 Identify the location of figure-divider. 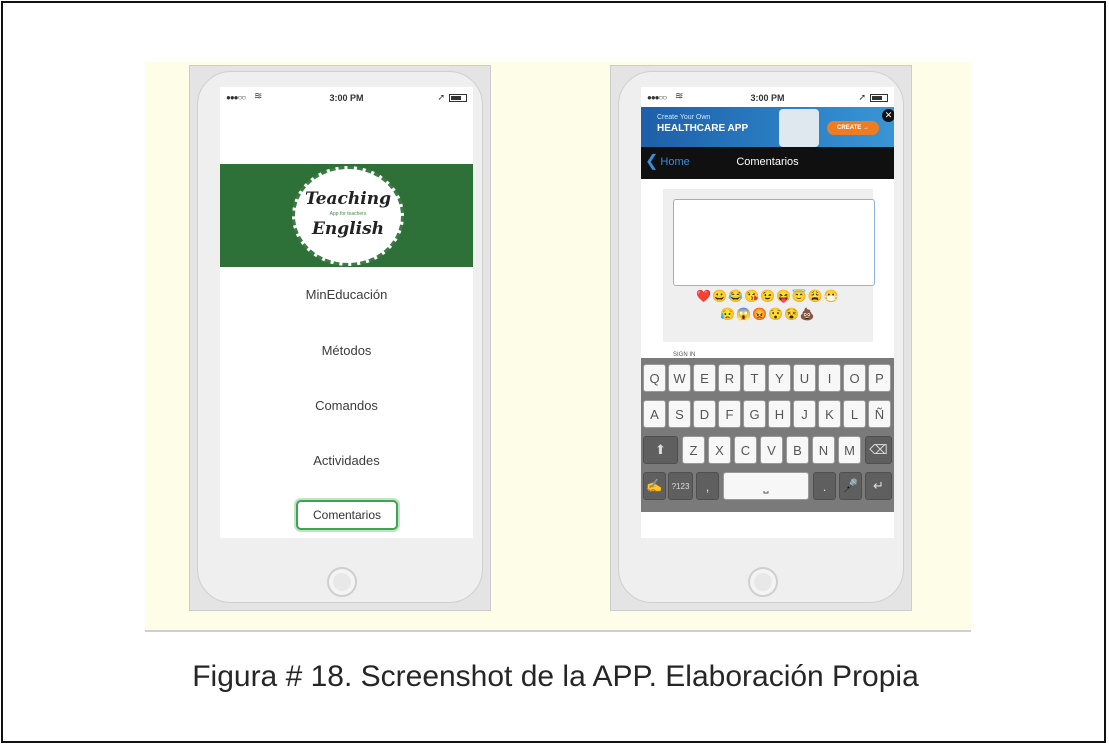
(558, 631).